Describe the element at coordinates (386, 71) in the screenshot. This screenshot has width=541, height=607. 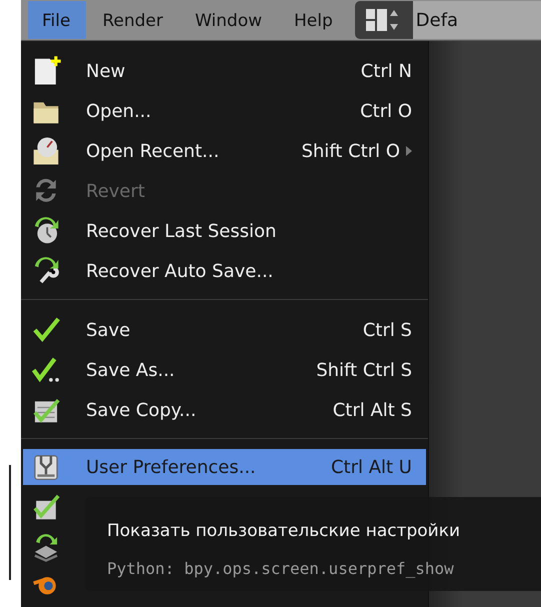
I see `shortcut: Ctrl N` at that location.